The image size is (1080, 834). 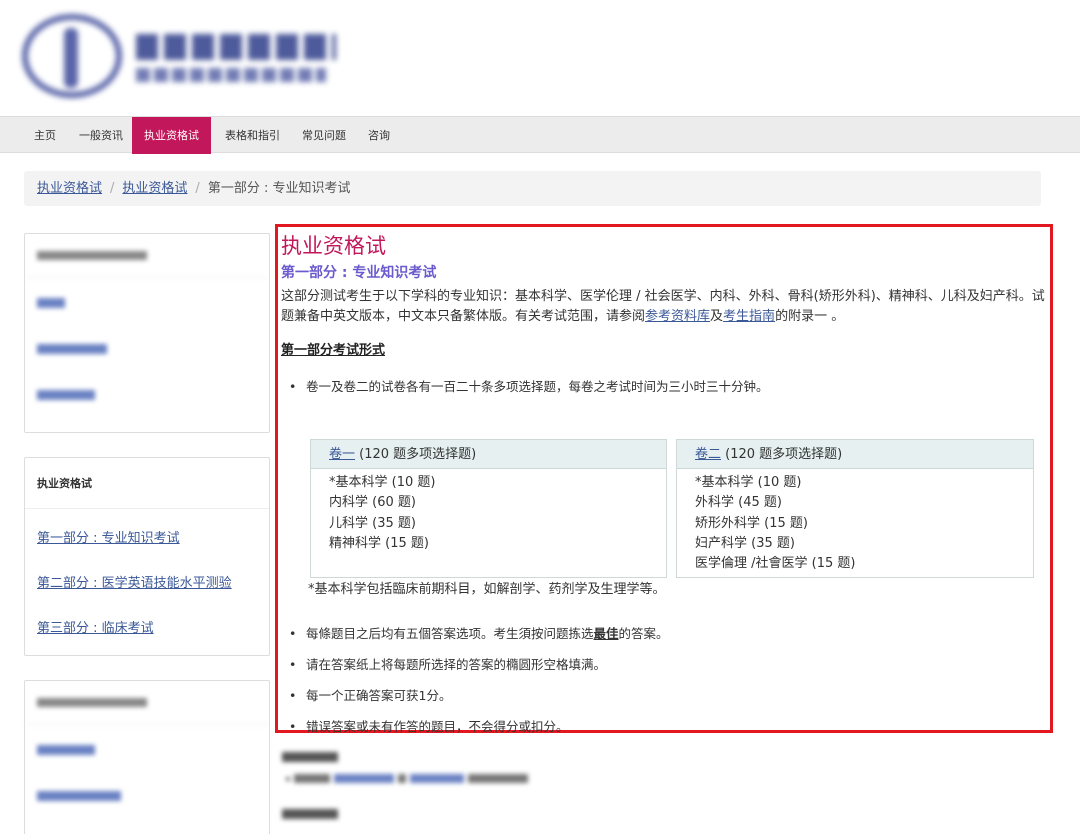 I want to click on candidate-guide-link: 考生指南, so click(x=749, y=316).